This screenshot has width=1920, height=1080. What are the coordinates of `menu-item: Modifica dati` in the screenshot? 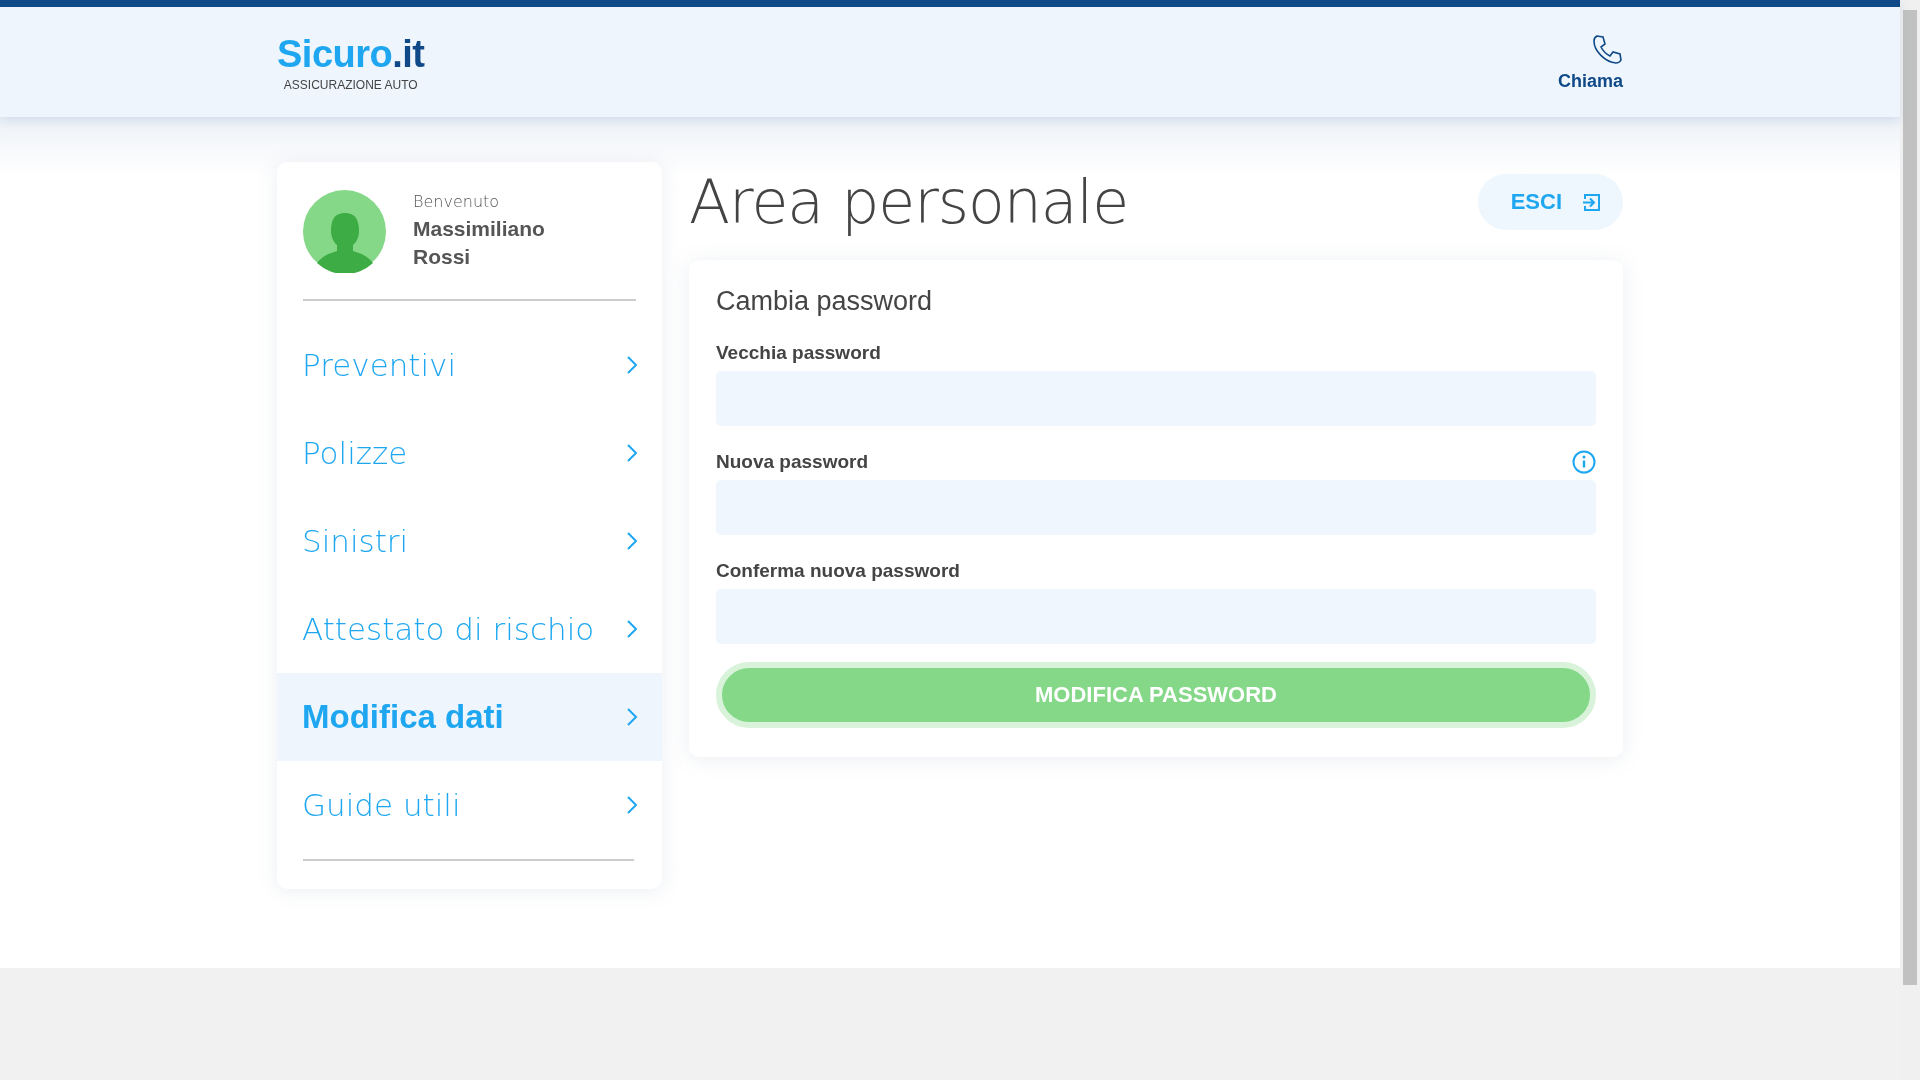 It's located at (469, 717).